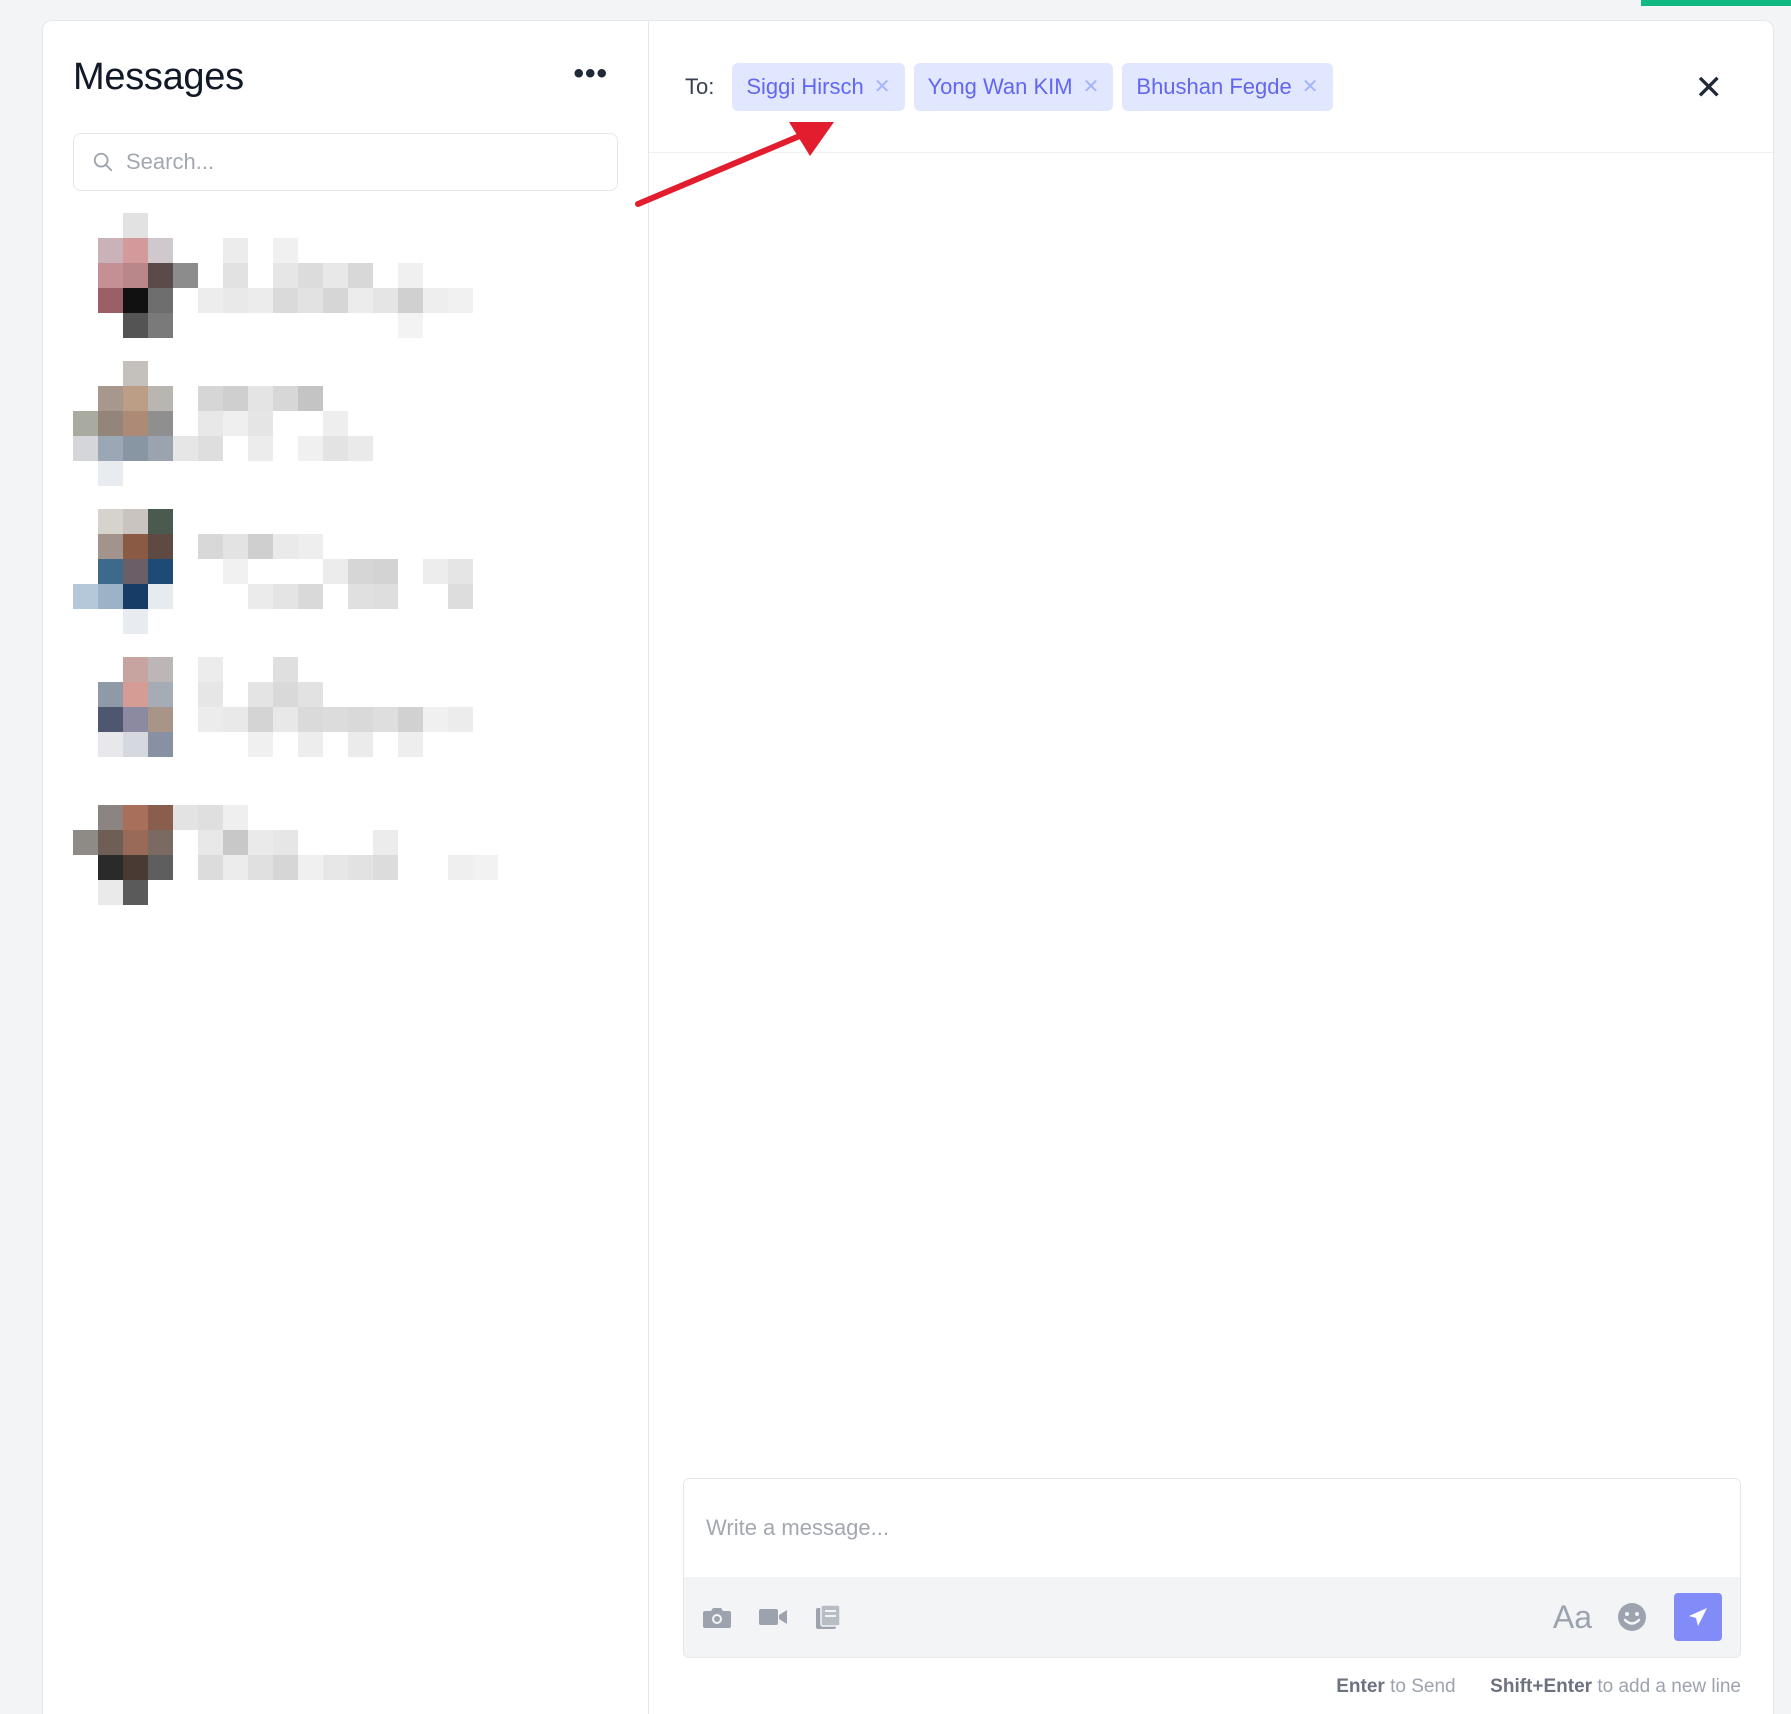  I want to click on message-composer: Aa, so click(1212, 1568).